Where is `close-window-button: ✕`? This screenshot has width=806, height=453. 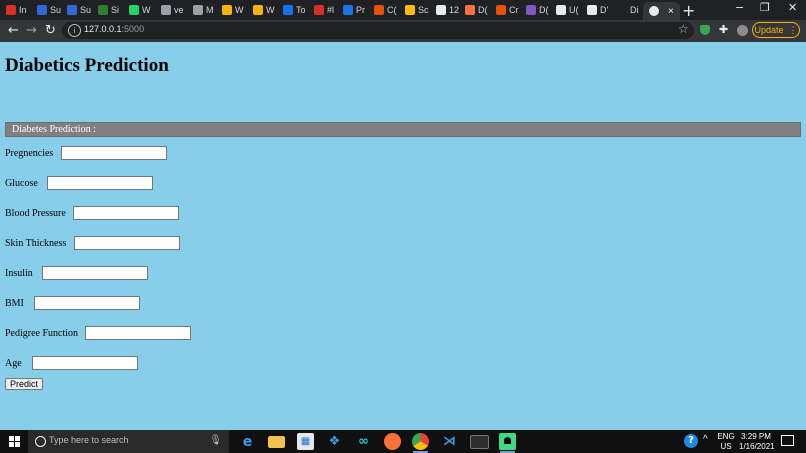
close-window-button: ✕ is located at coordinates (792, 7).